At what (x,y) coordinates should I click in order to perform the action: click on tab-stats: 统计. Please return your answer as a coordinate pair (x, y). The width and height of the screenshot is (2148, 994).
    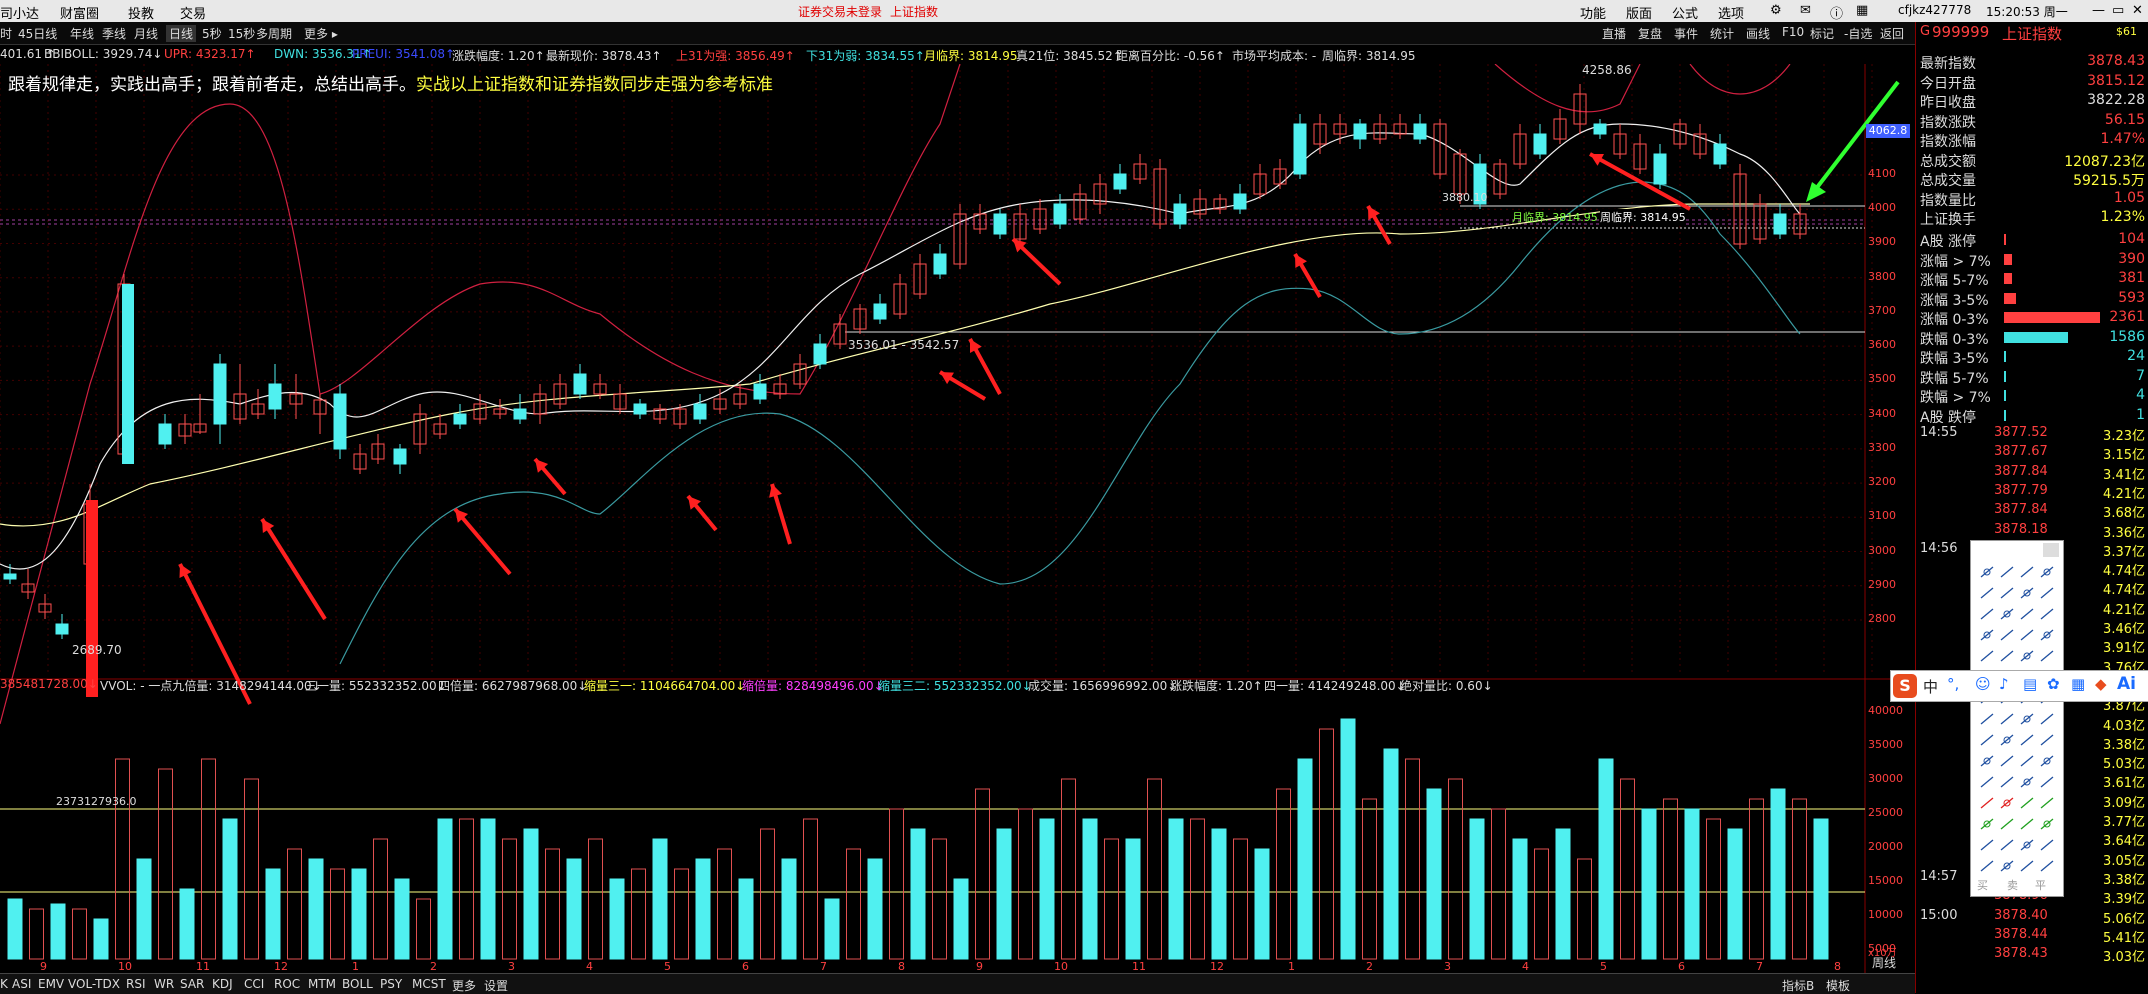
    Looking at the image, I should click on (1722, 33).